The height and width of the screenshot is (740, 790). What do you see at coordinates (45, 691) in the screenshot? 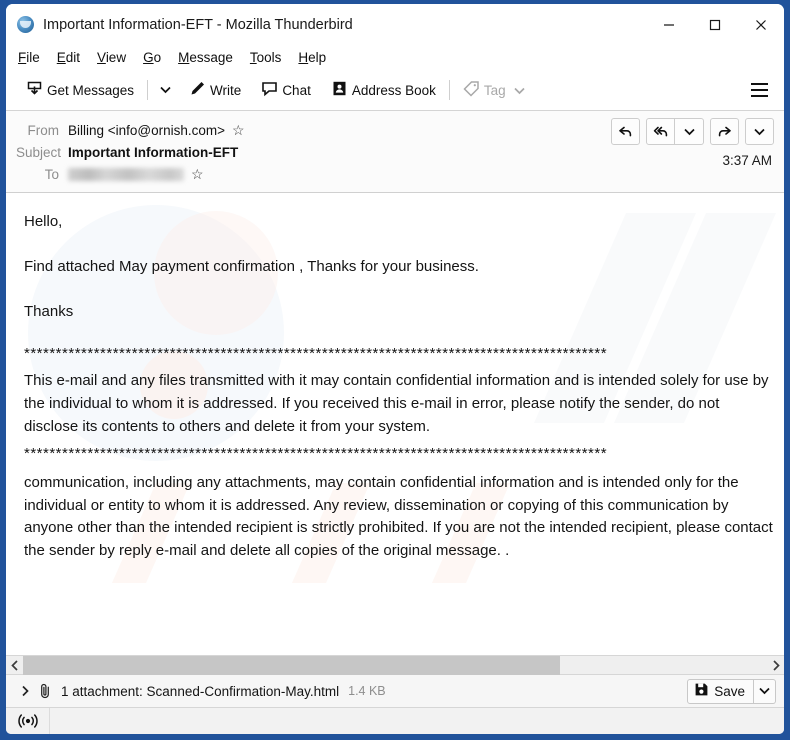
I see `paperclip-icon` at bounding box center [45, 691].